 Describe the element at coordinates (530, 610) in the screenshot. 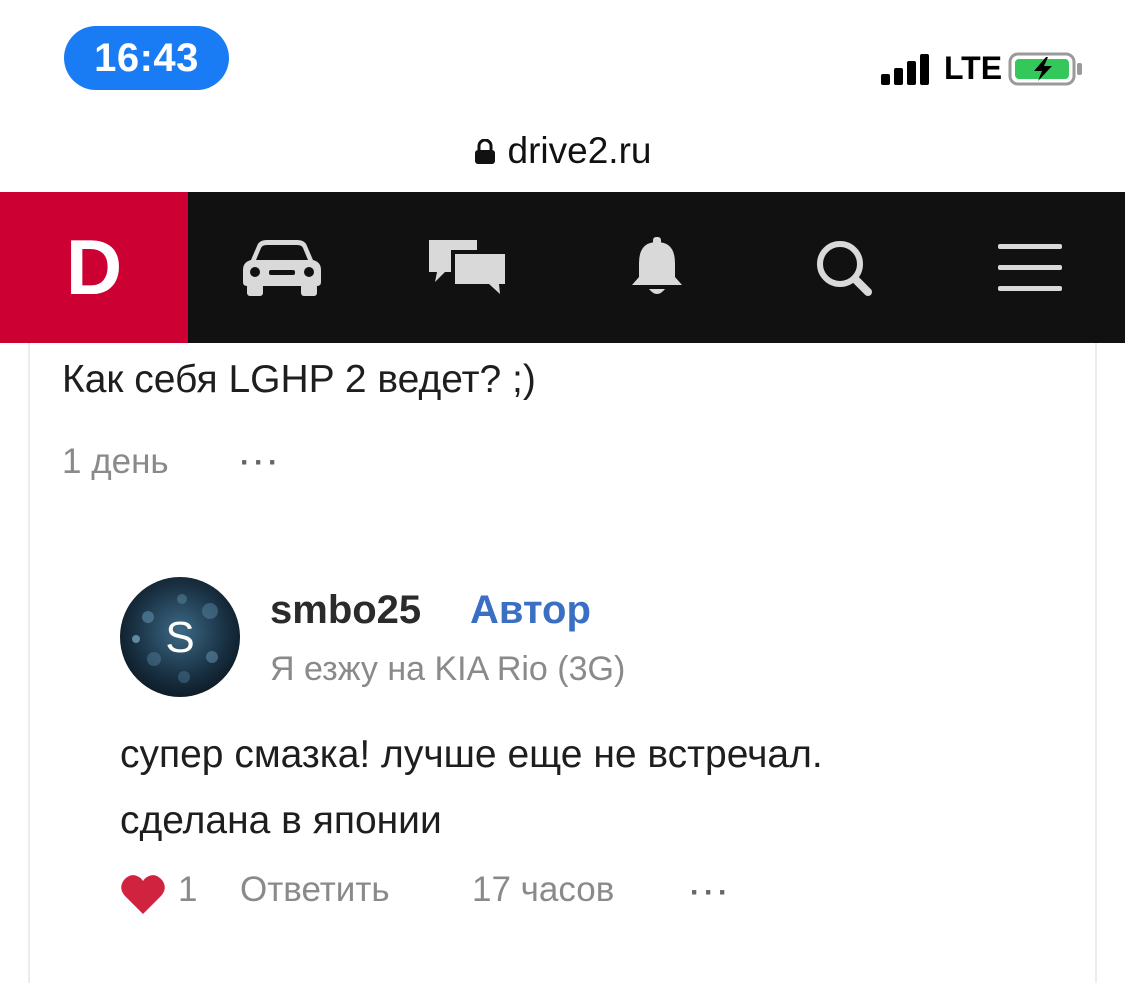

I see `author-badge: Автор` at that location.